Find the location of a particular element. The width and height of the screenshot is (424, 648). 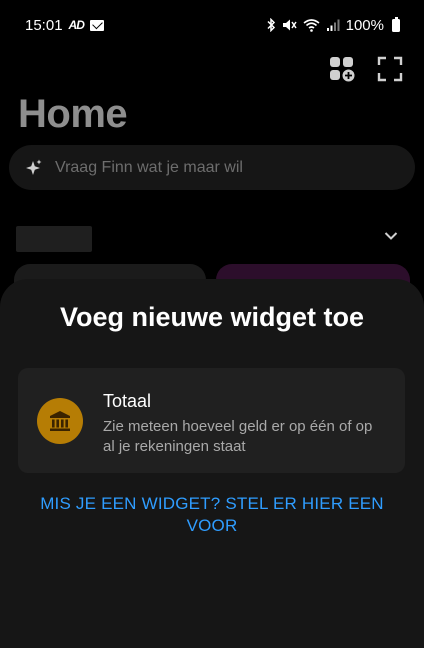

blurred-account-label is located at coordinates (54, 239).